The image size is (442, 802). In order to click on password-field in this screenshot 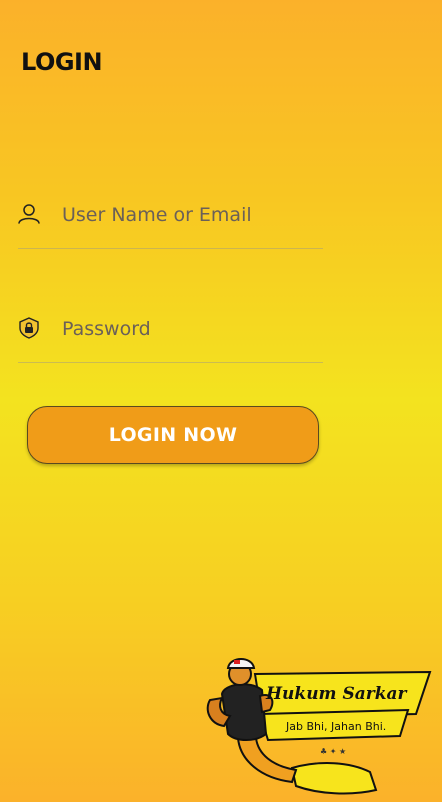, I will do `click(170, 337)`.